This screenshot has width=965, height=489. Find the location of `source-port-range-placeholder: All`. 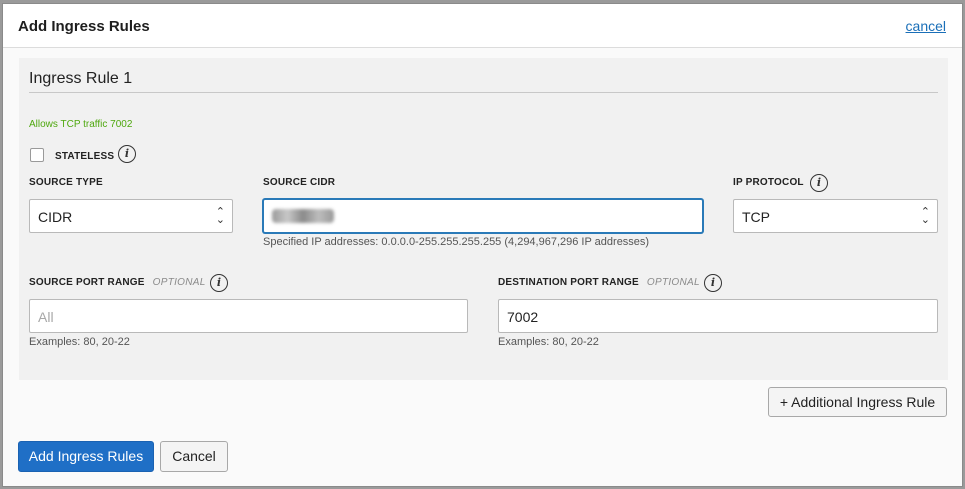

source-port-range-placeholder: All is located at coordinates (46, 317).